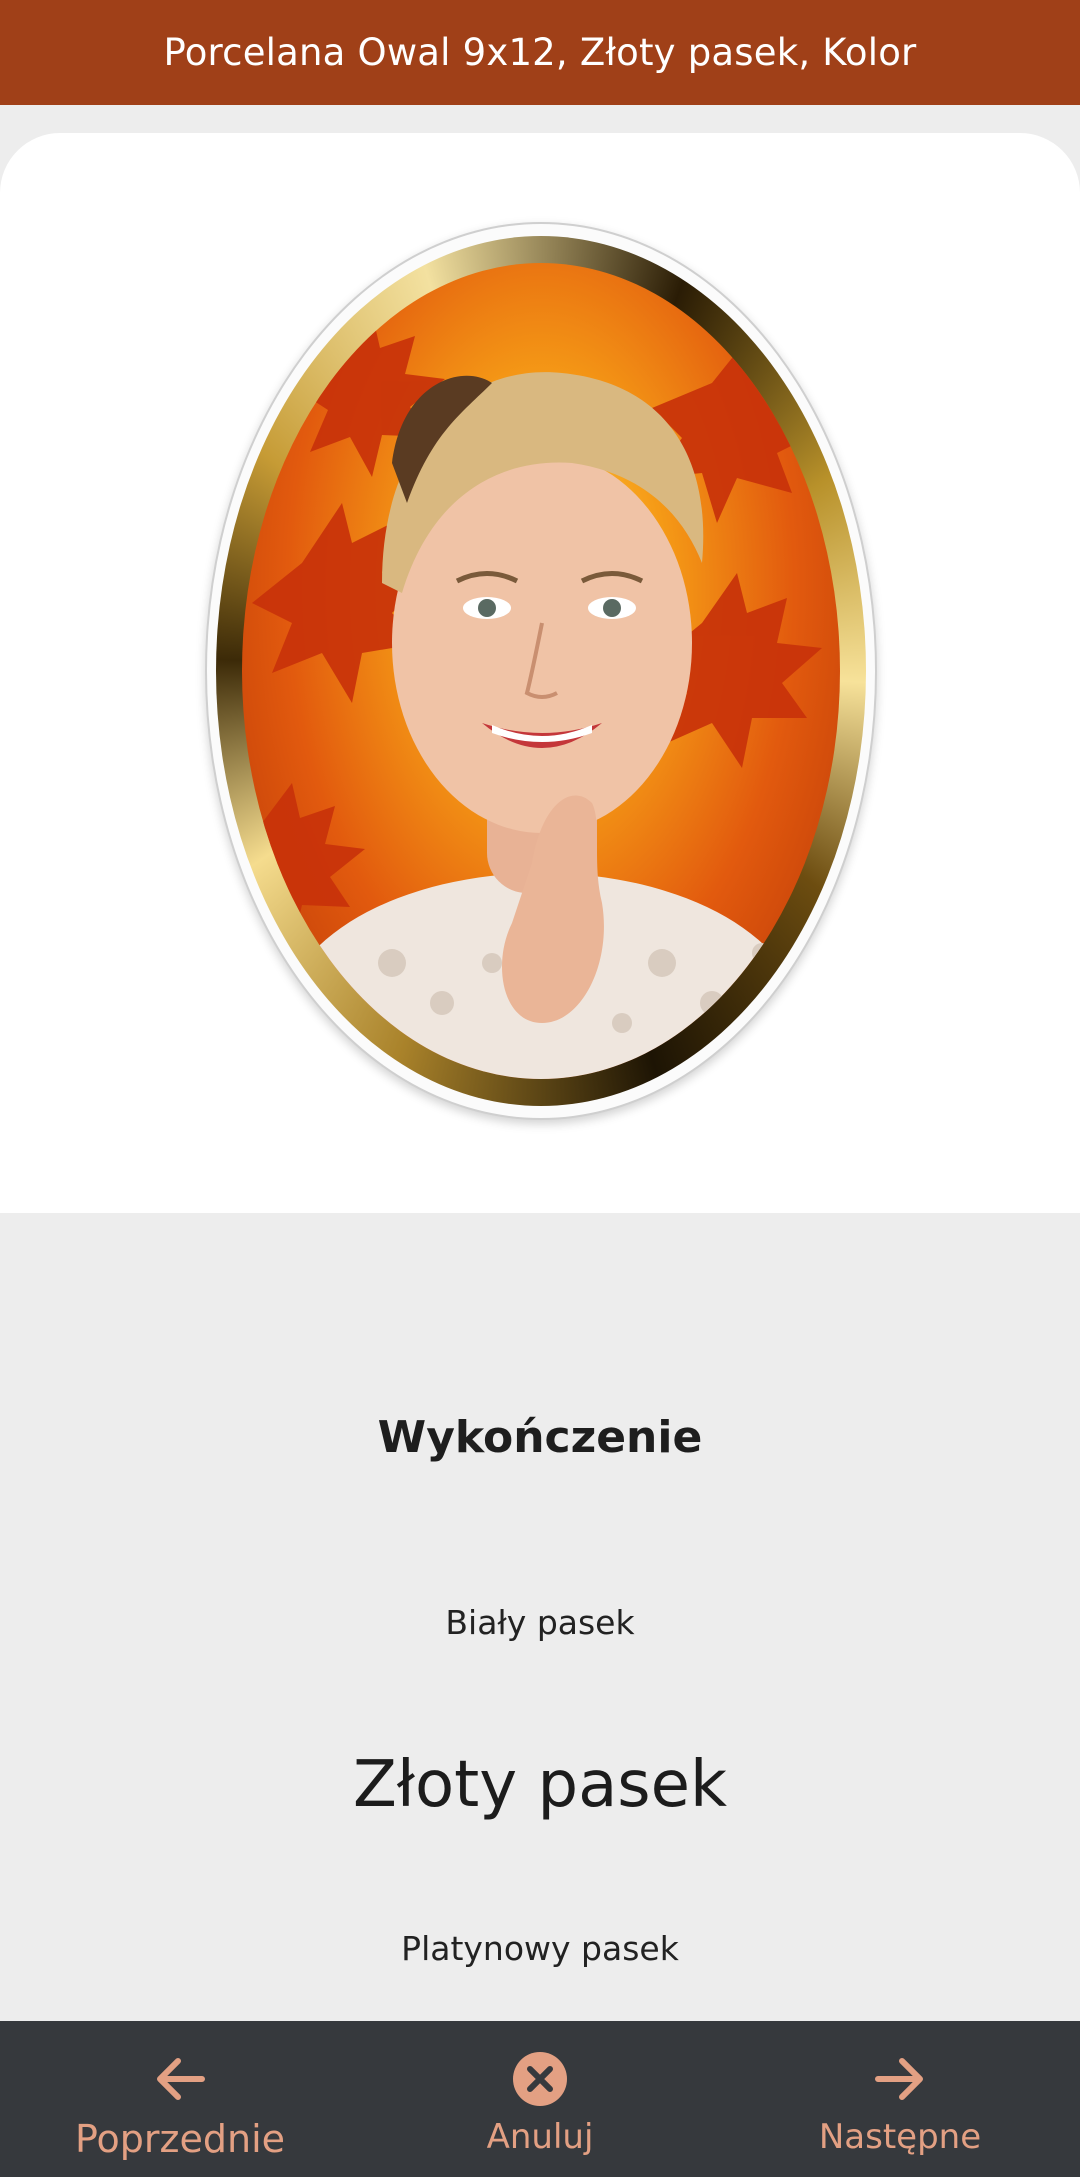  Describe the element at coordinates (540, 1785) in the screenshot. I see `option-gold-stripe-selected: Złoty pasek` at that location.